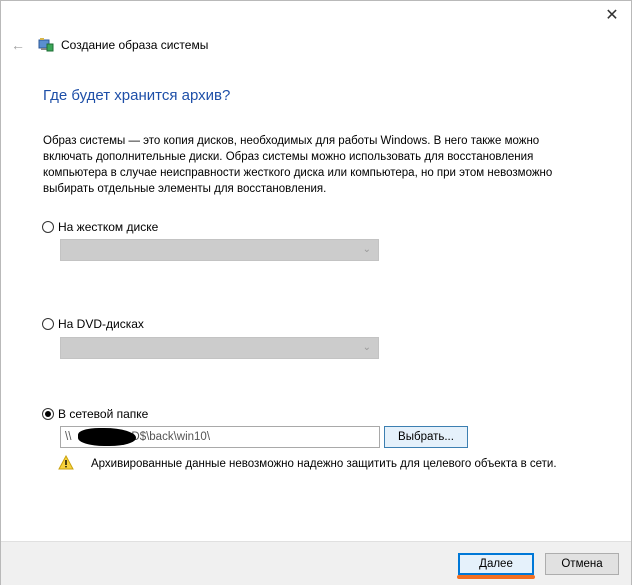  Describe the element at coordinates (219, 250) in the screenshot. I see `hard-disk-select: ⌄` at that location.